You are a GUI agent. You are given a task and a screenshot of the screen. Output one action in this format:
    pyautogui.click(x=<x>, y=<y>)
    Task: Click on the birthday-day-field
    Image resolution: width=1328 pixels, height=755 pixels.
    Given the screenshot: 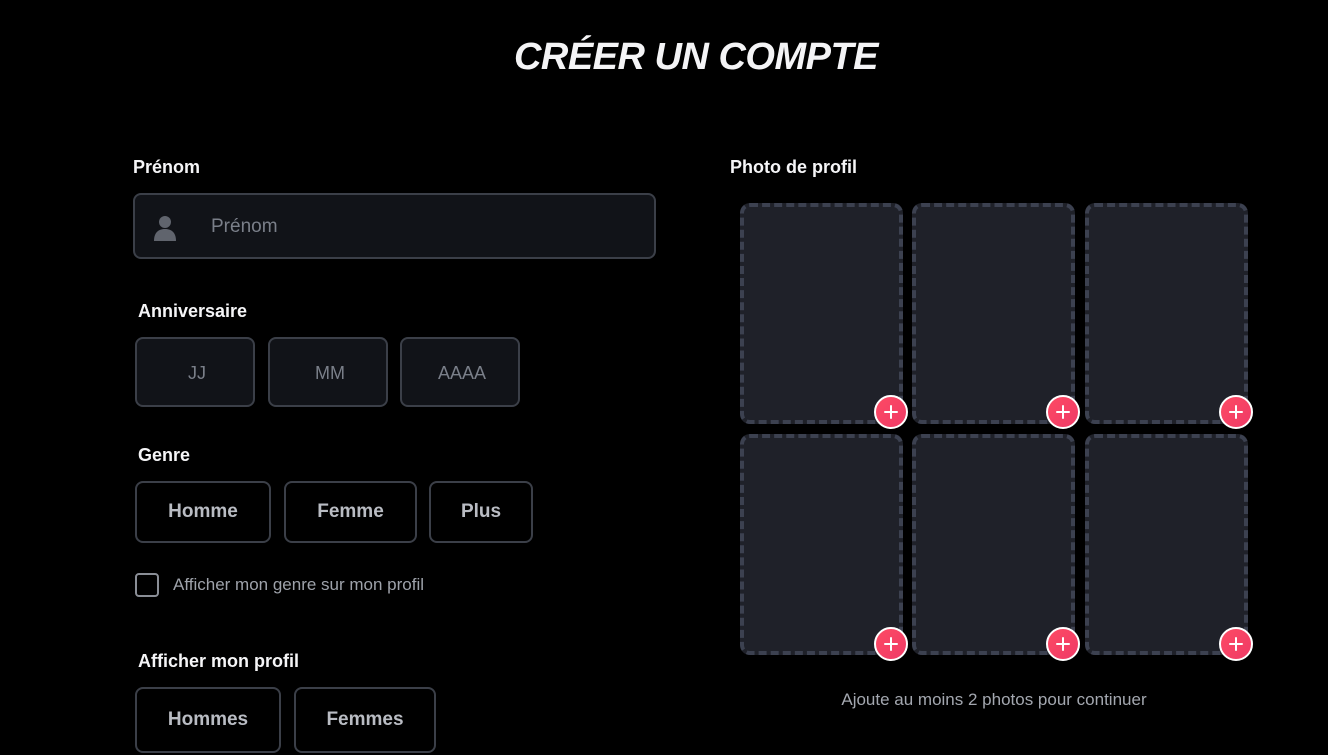 What is the action you would take?
    pyautogui.click(x=196, y=372)
    